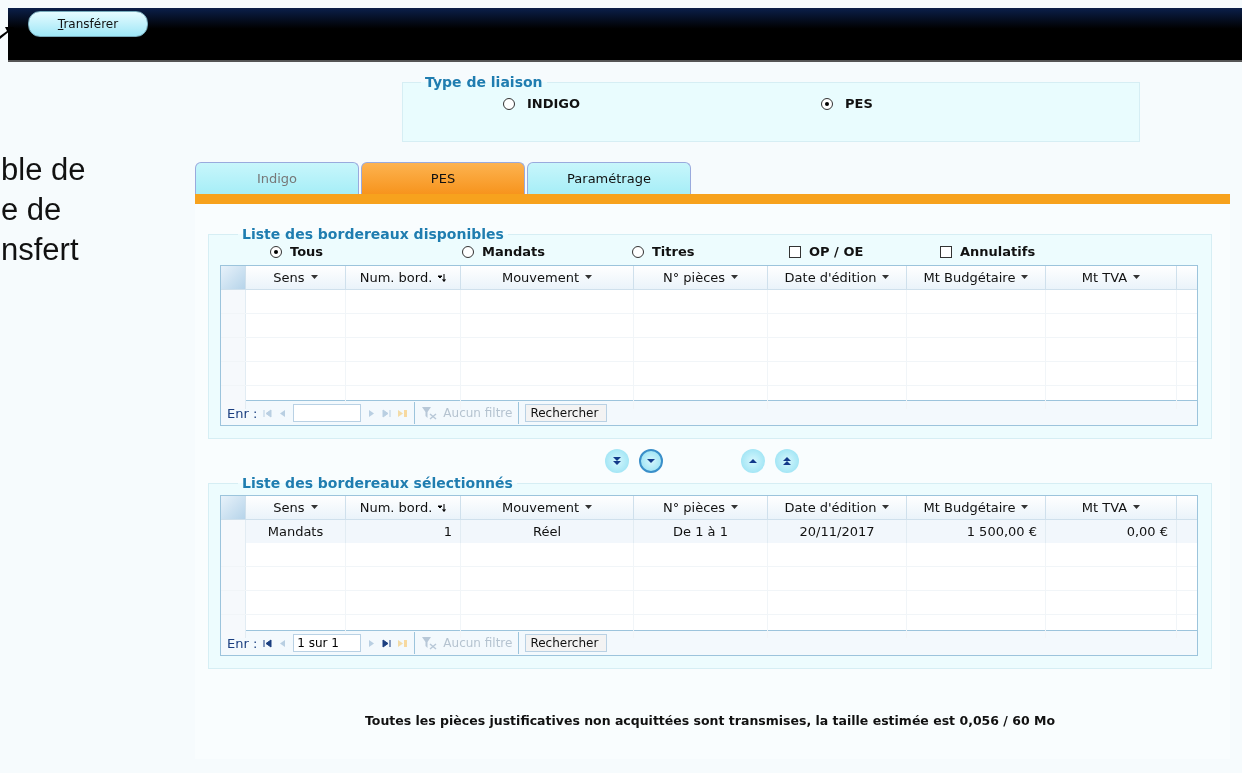 This screenshot has width=1242, height=773. I want to click on up-arrow-icon, so click(753, 461).